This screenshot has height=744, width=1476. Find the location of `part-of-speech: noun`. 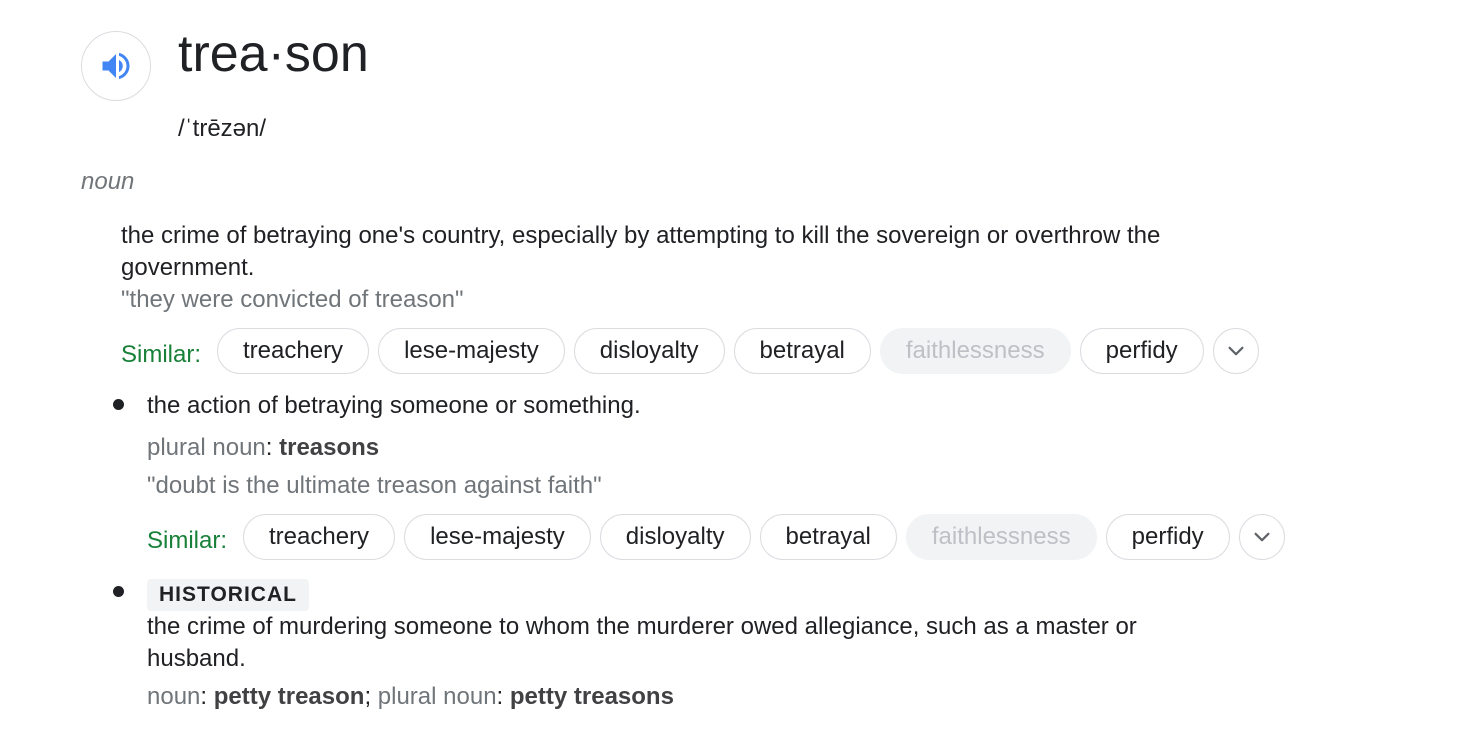

part-of-speech: noun is located at coordinates (108, 181).